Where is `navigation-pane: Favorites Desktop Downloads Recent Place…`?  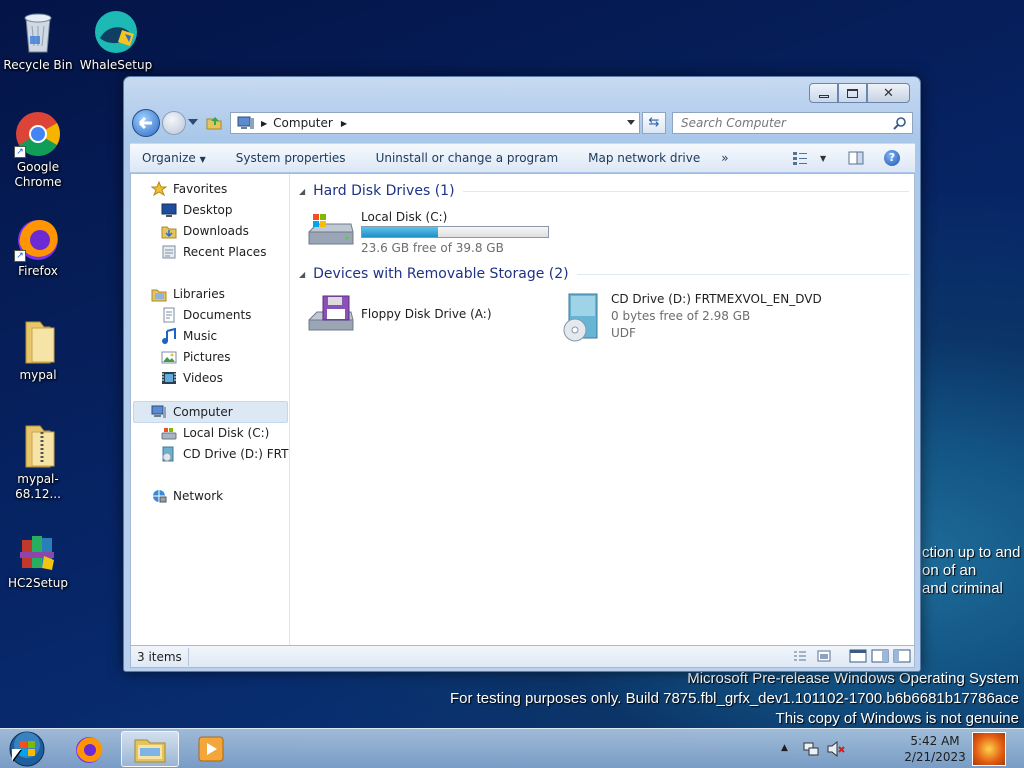
navigation-pane: Favorites Desktop Downloads Recent Place… is located at coordinates (210, 409).